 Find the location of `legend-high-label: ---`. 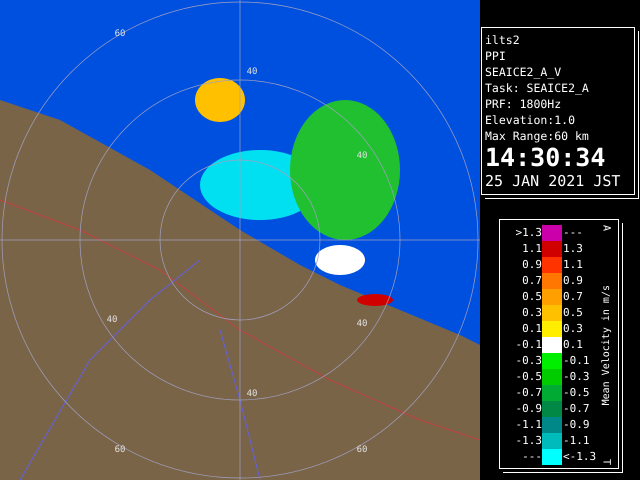

legend-high-label: --- is located at coordinates (573, 232).